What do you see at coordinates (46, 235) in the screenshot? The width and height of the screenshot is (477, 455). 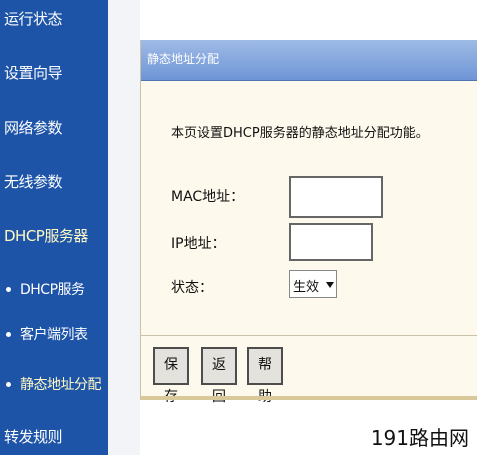 I see `sidebar-item-dhcp-server: DHCP服务器` at bounding box center [46, 235].